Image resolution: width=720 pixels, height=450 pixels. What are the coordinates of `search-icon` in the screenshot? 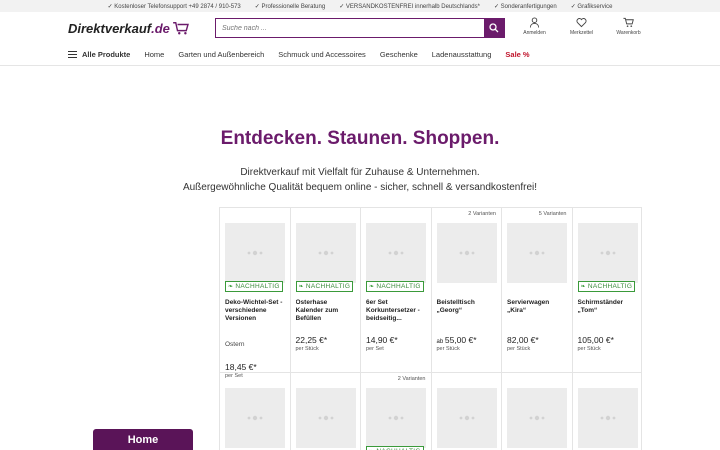 It's located at (494, 28).